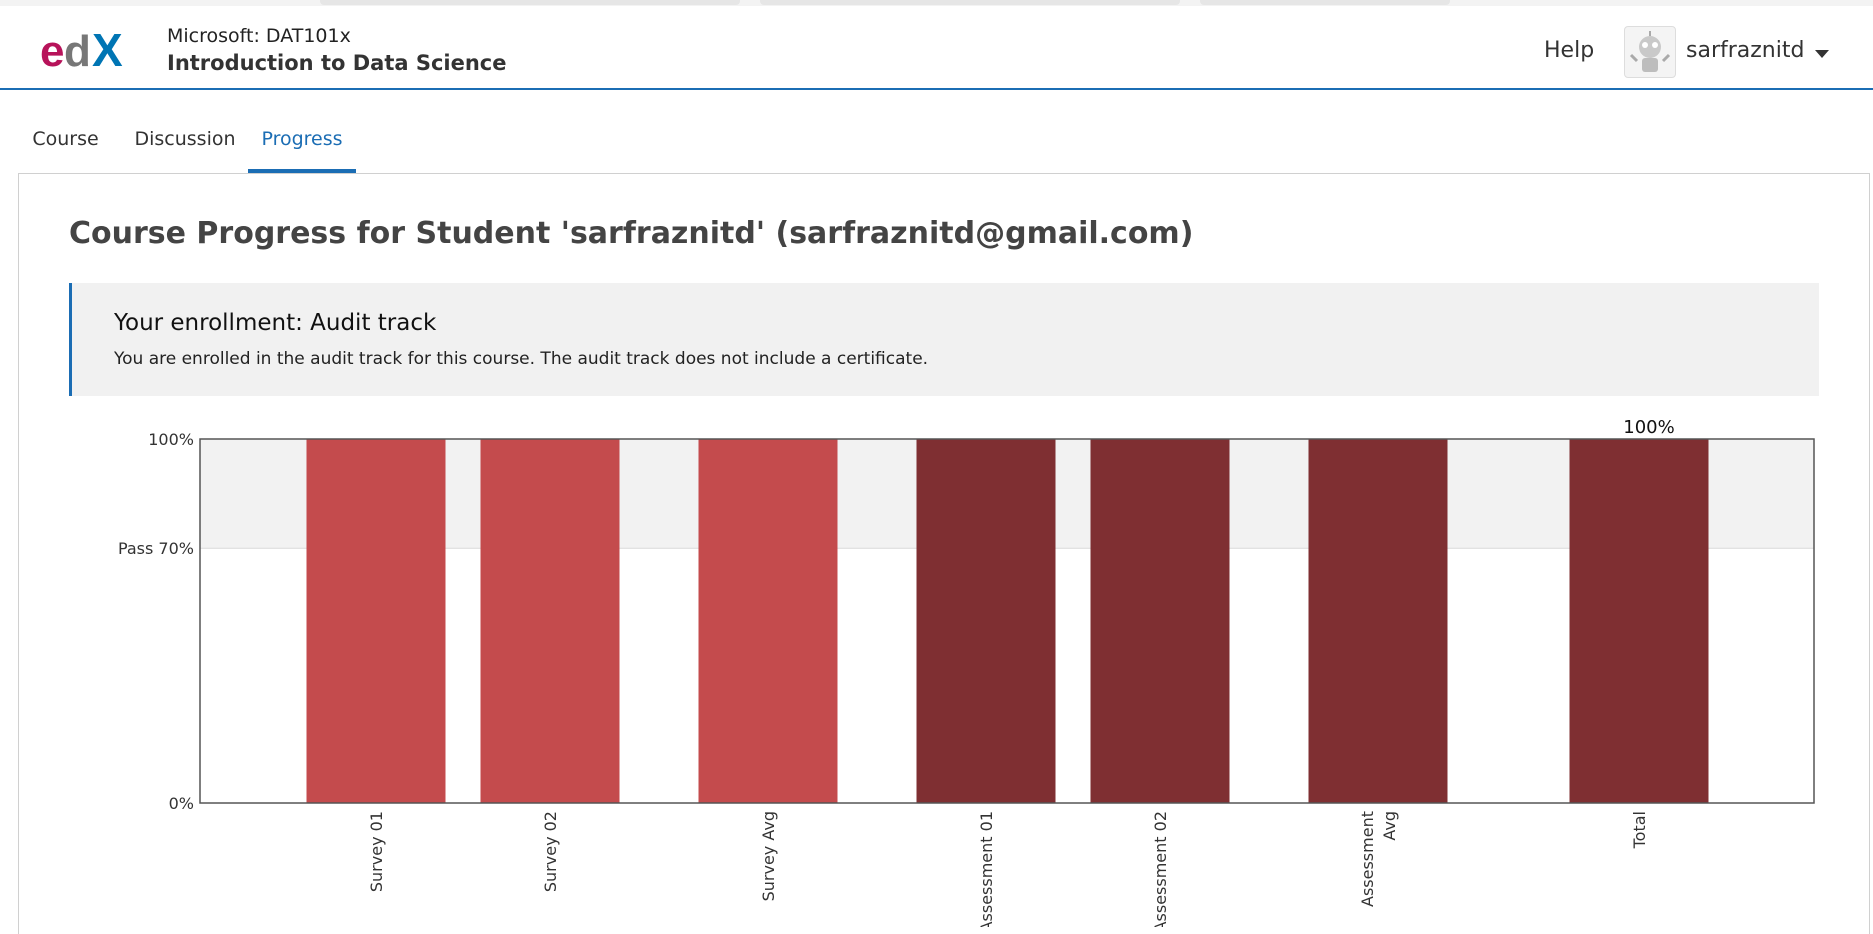  Describe the element at coordinates (1639, 830) in the screenshot. I see `x-tick-label: Total` at that location.